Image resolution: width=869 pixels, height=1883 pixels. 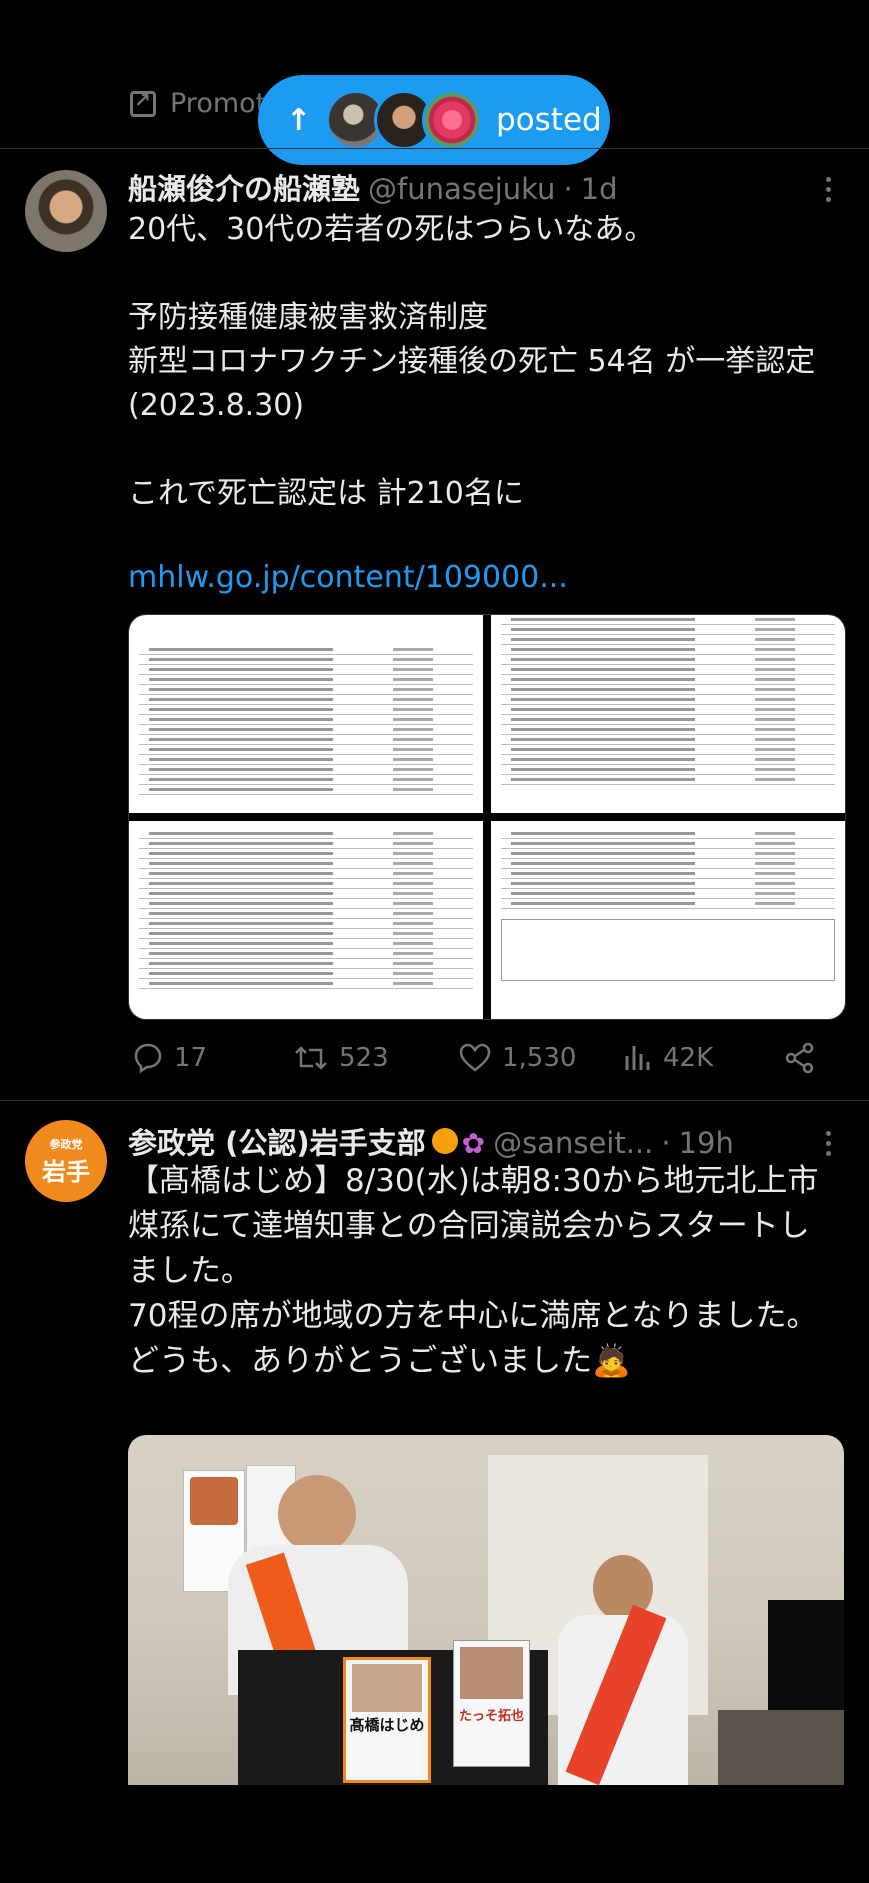 I want to click on repost-icon, so click(x=311, y=1058).